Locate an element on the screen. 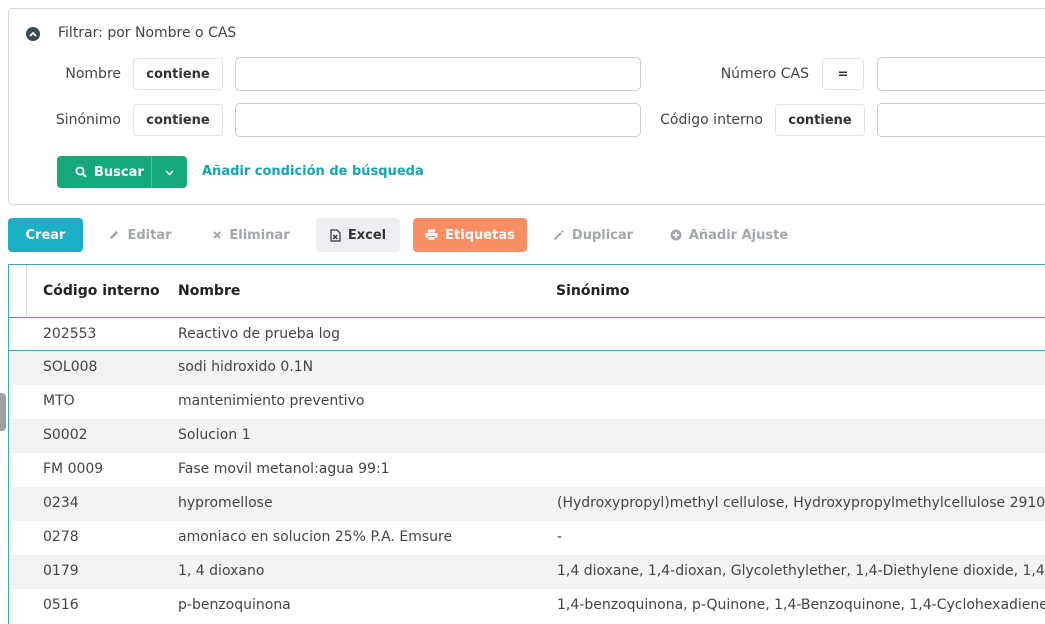 The height and width of the screenshot is (624, 1045). sidebar-toggle-handle is located at coordinates (3, 412).